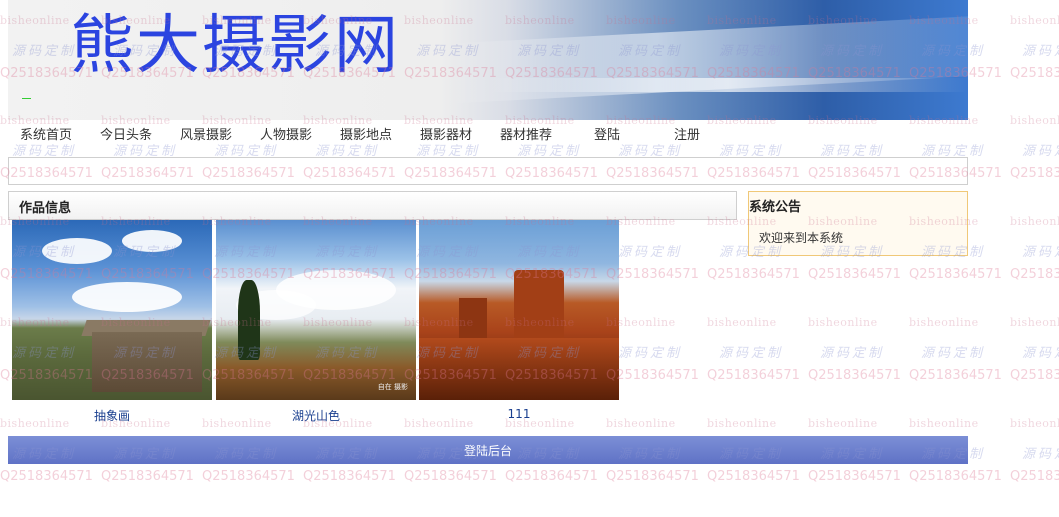 This screenshot has width=1059, height=517. I want to click on nav-item-landscape: 风景摄影, so click(206, 136).